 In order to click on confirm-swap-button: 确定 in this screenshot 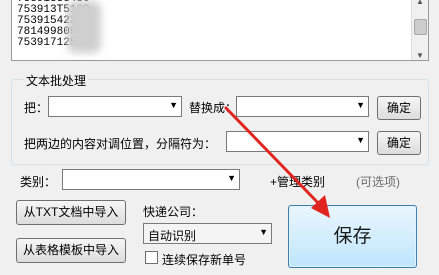, I will do `click(399, 143)`.